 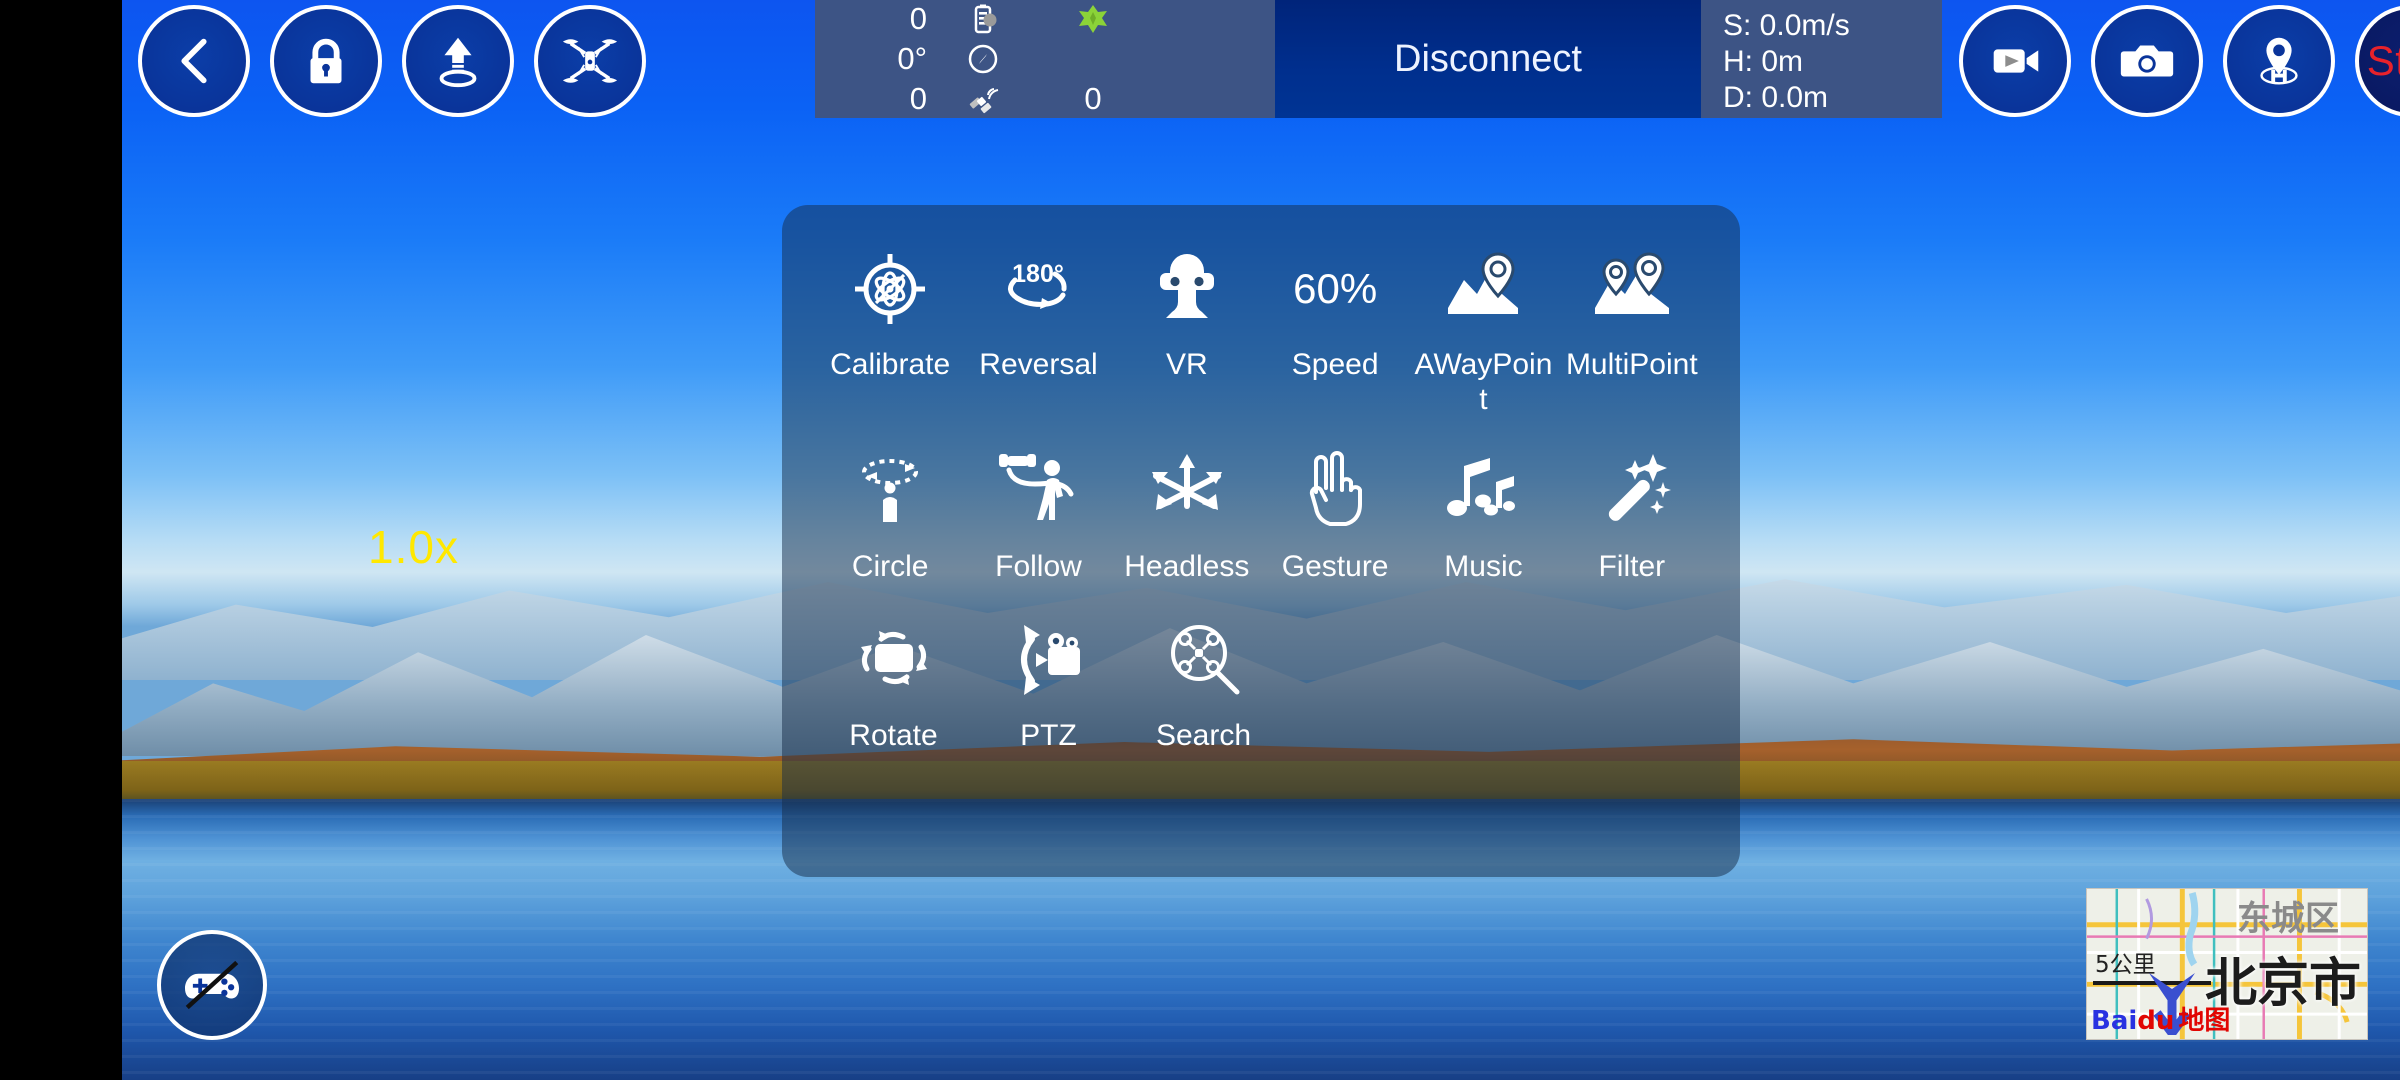 I want to click on menu-item-label: Music, so click(x=1483, y=566).